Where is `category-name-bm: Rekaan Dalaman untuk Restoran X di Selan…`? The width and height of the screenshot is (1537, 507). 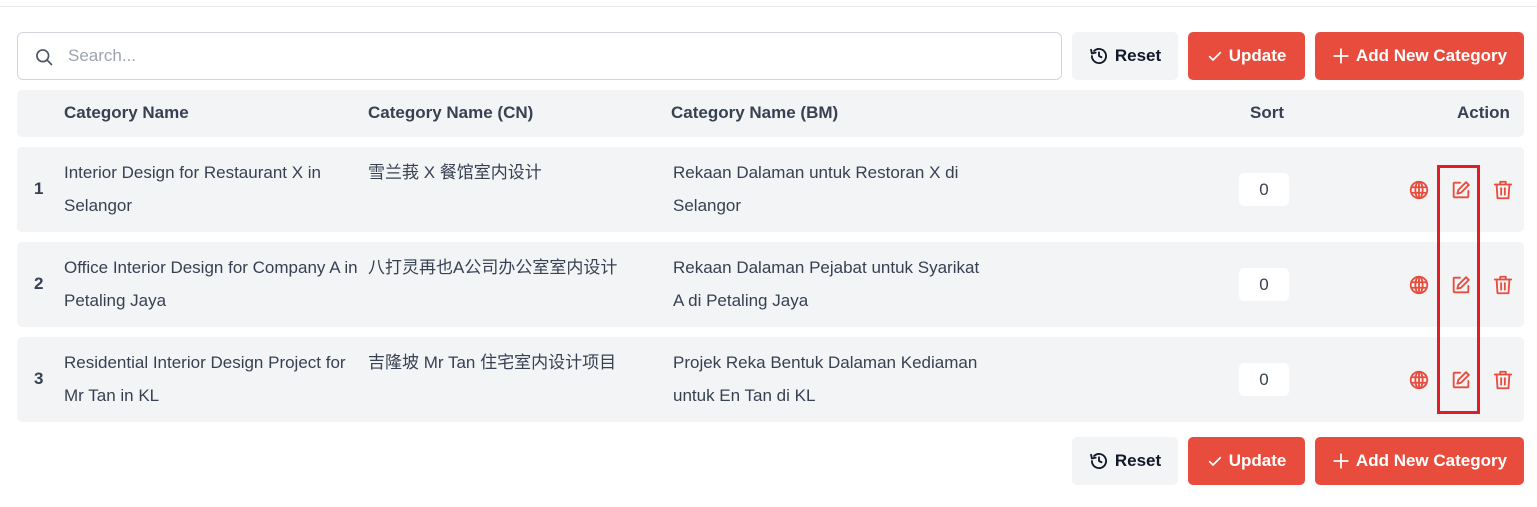
category-name-bm: Rekaan Dalaman untuk Restoran X di Selan… is located at coordinates (816, 189).